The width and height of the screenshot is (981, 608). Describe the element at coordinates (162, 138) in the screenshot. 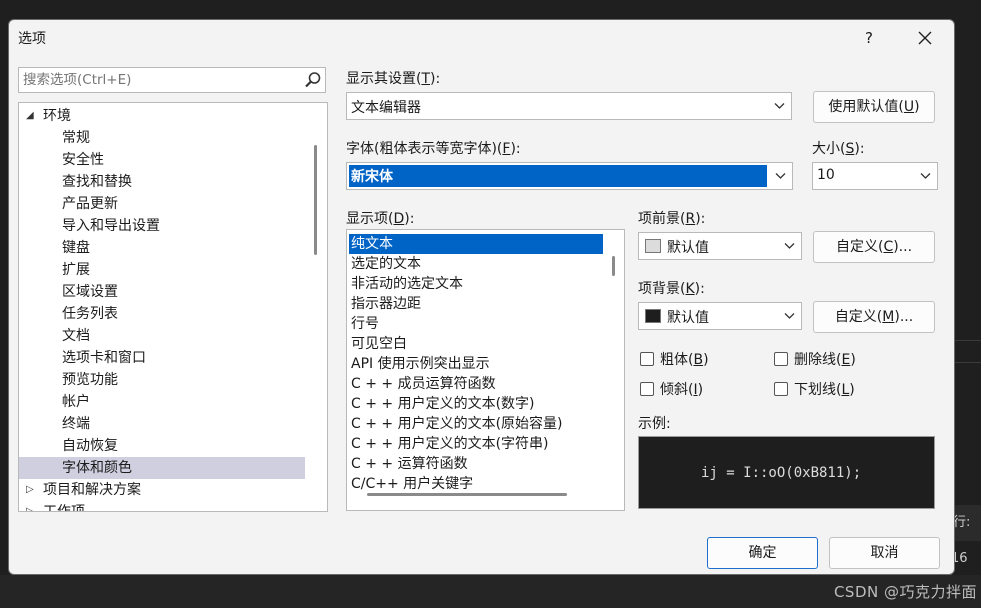

I see `tree-item-general: 常规` at that location.